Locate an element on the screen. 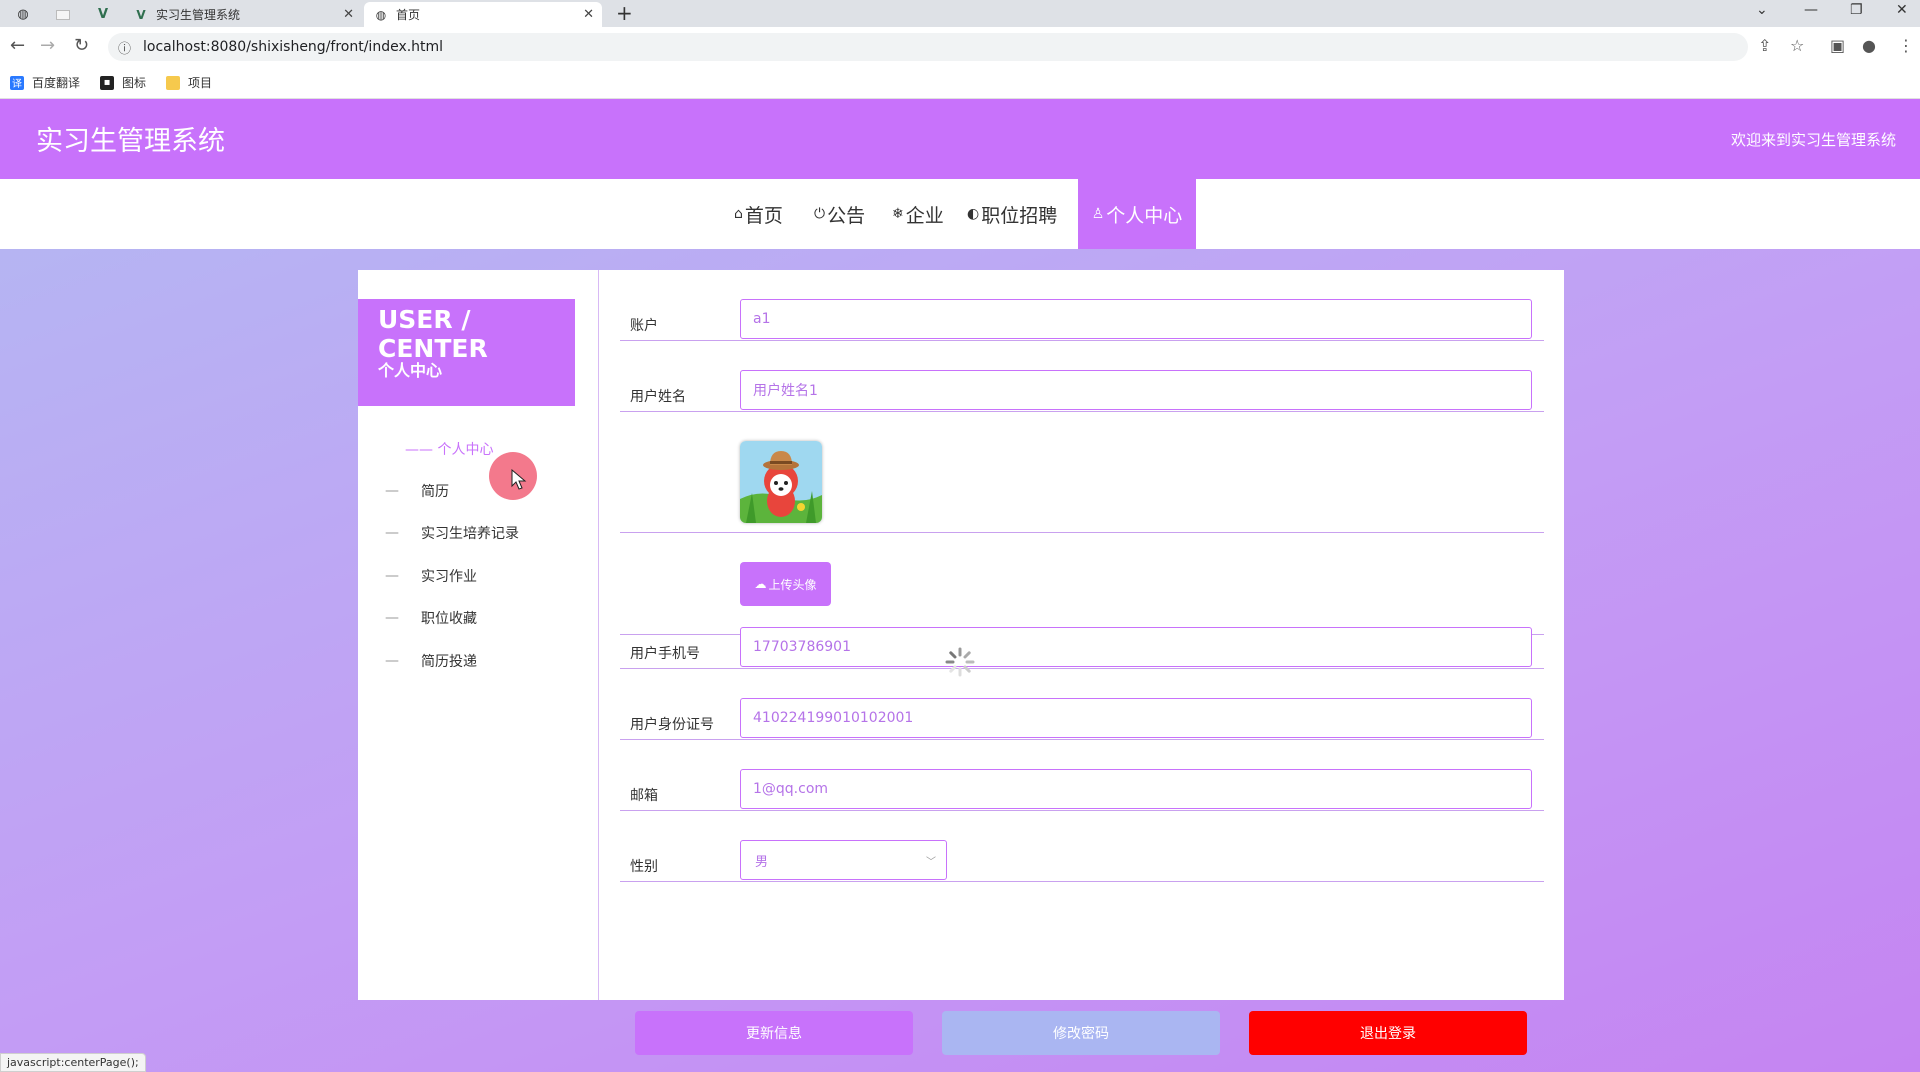 The height and width of the screenshot is (1072, 1920). sidebar-item-personal-center: —— 个人中心 is located at coordinates (449, 449).